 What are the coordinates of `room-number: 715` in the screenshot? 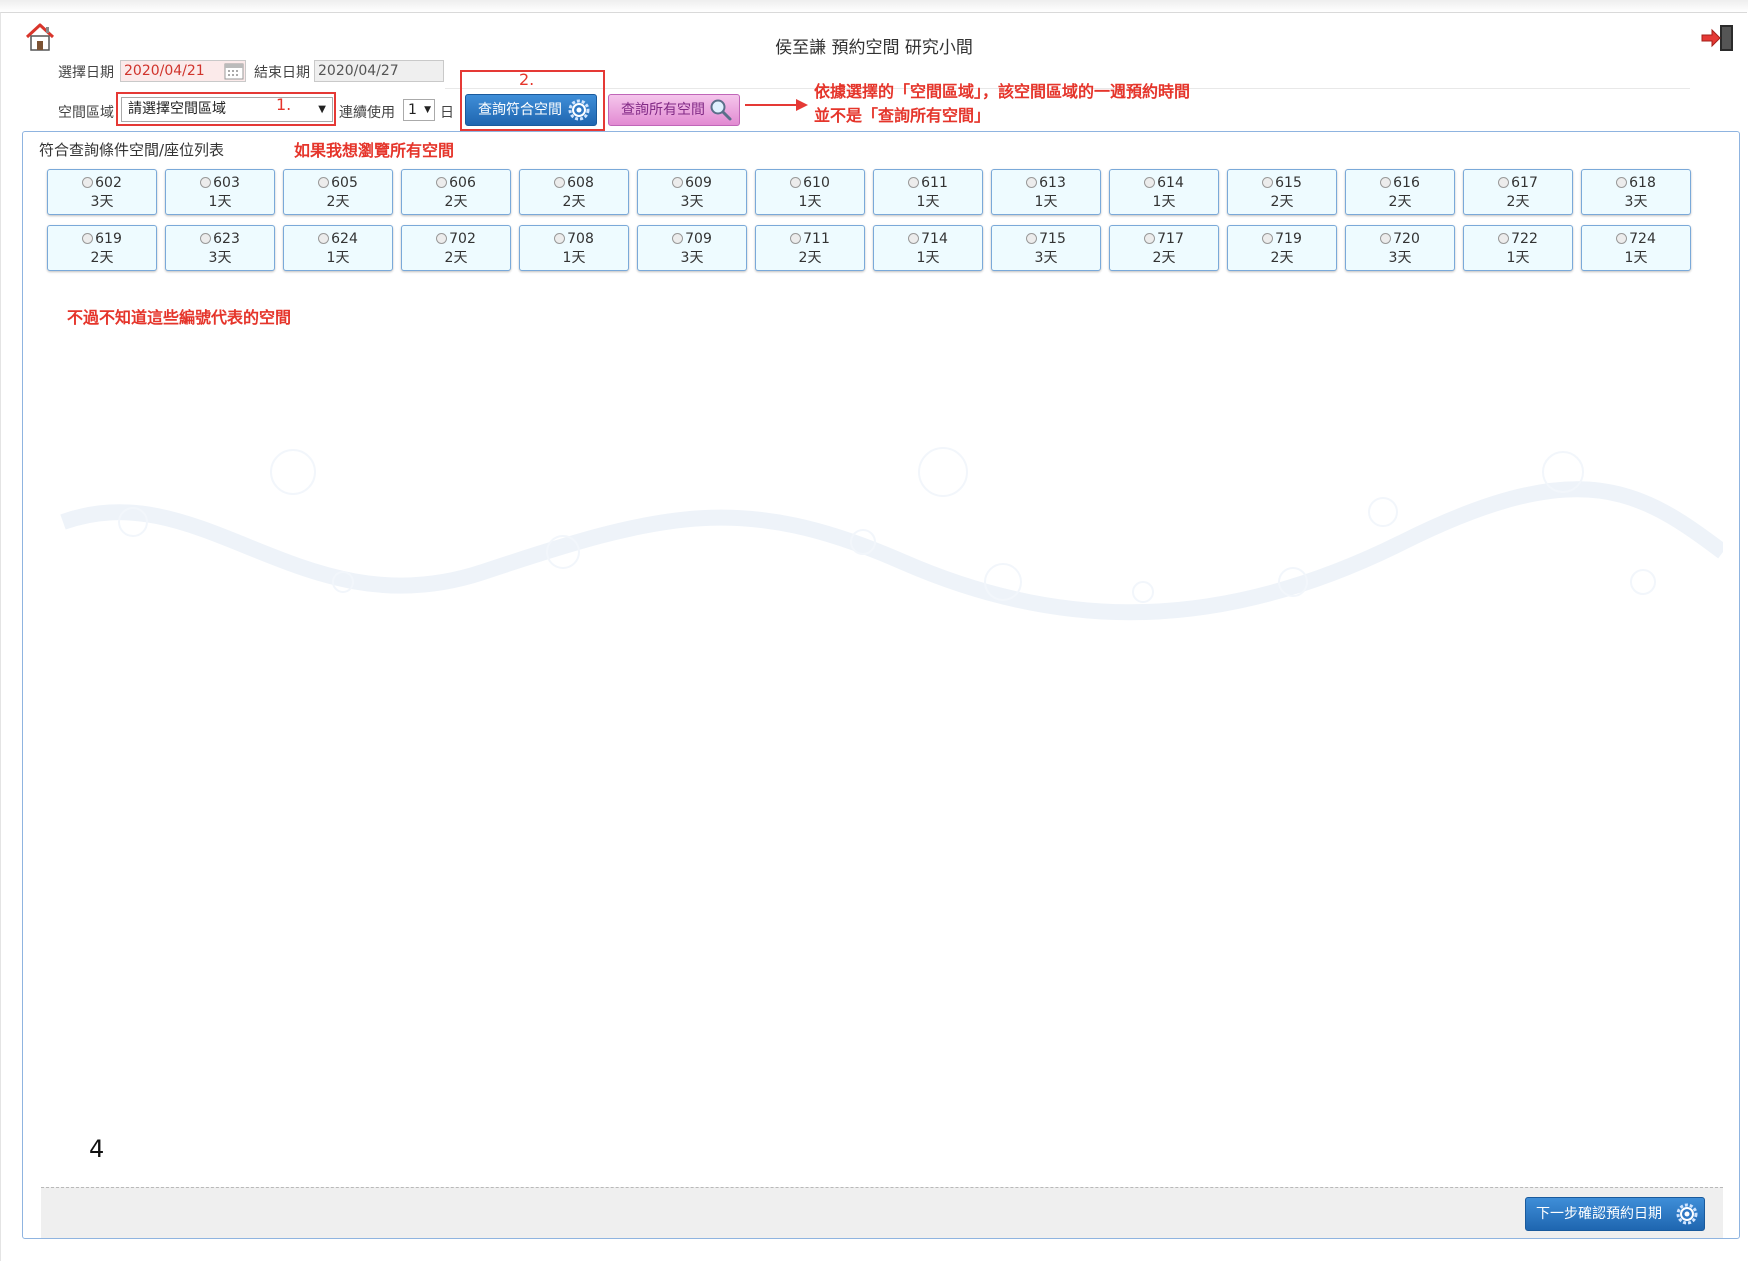 It's located at (1046, 239).